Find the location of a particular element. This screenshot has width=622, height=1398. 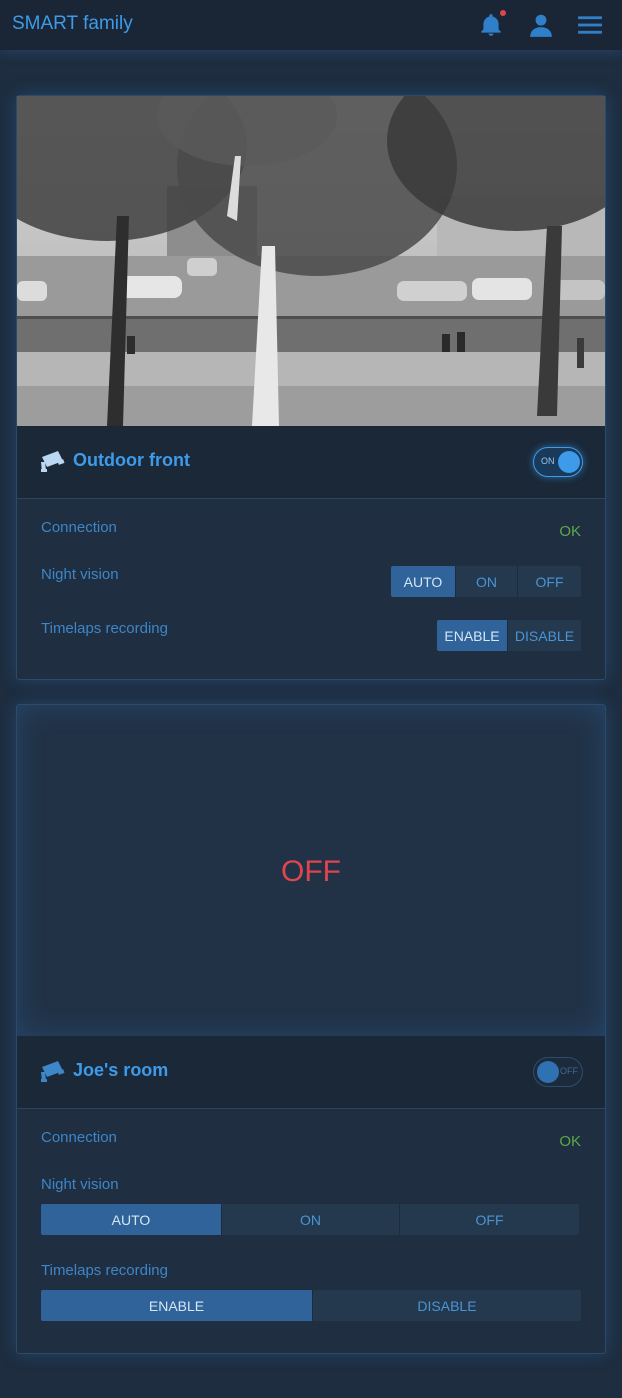

camera-name: Joe's room is located at coordinates (121, 1070).